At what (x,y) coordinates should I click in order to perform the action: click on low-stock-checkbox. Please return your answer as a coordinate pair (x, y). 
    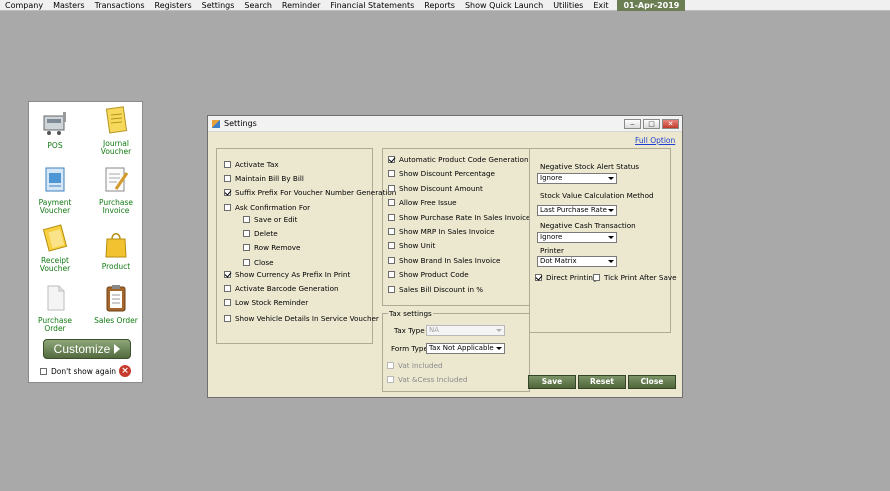
    Looking at the image, I should click on (227, 302).